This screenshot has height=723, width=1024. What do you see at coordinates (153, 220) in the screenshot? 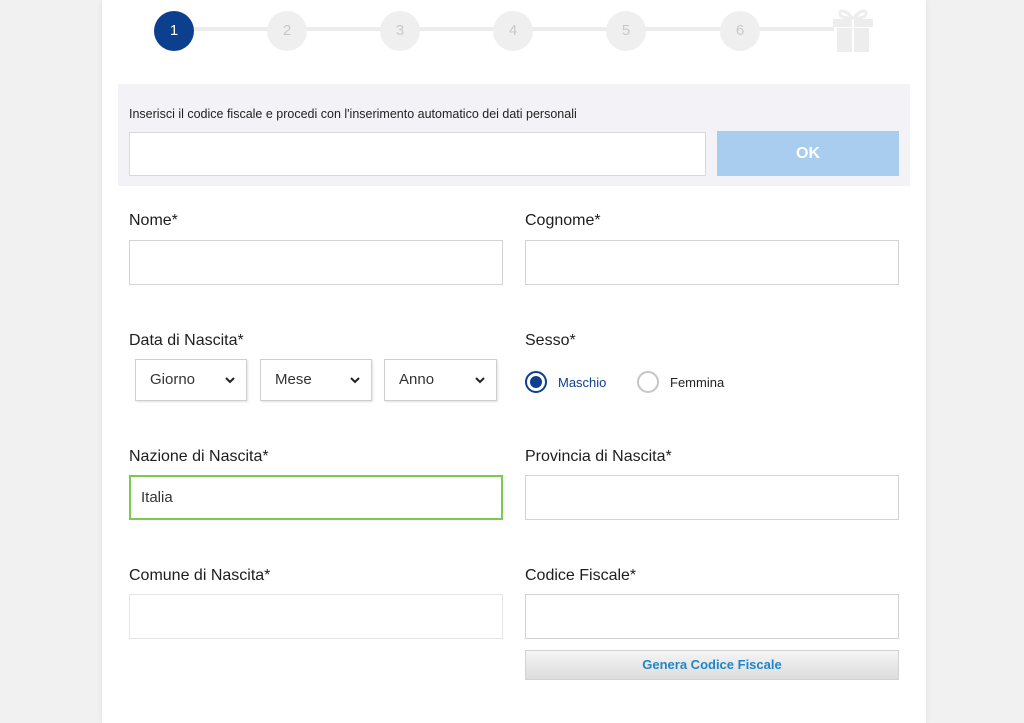
I see `nome-label: Nome*` at bounding box center [153, 220].